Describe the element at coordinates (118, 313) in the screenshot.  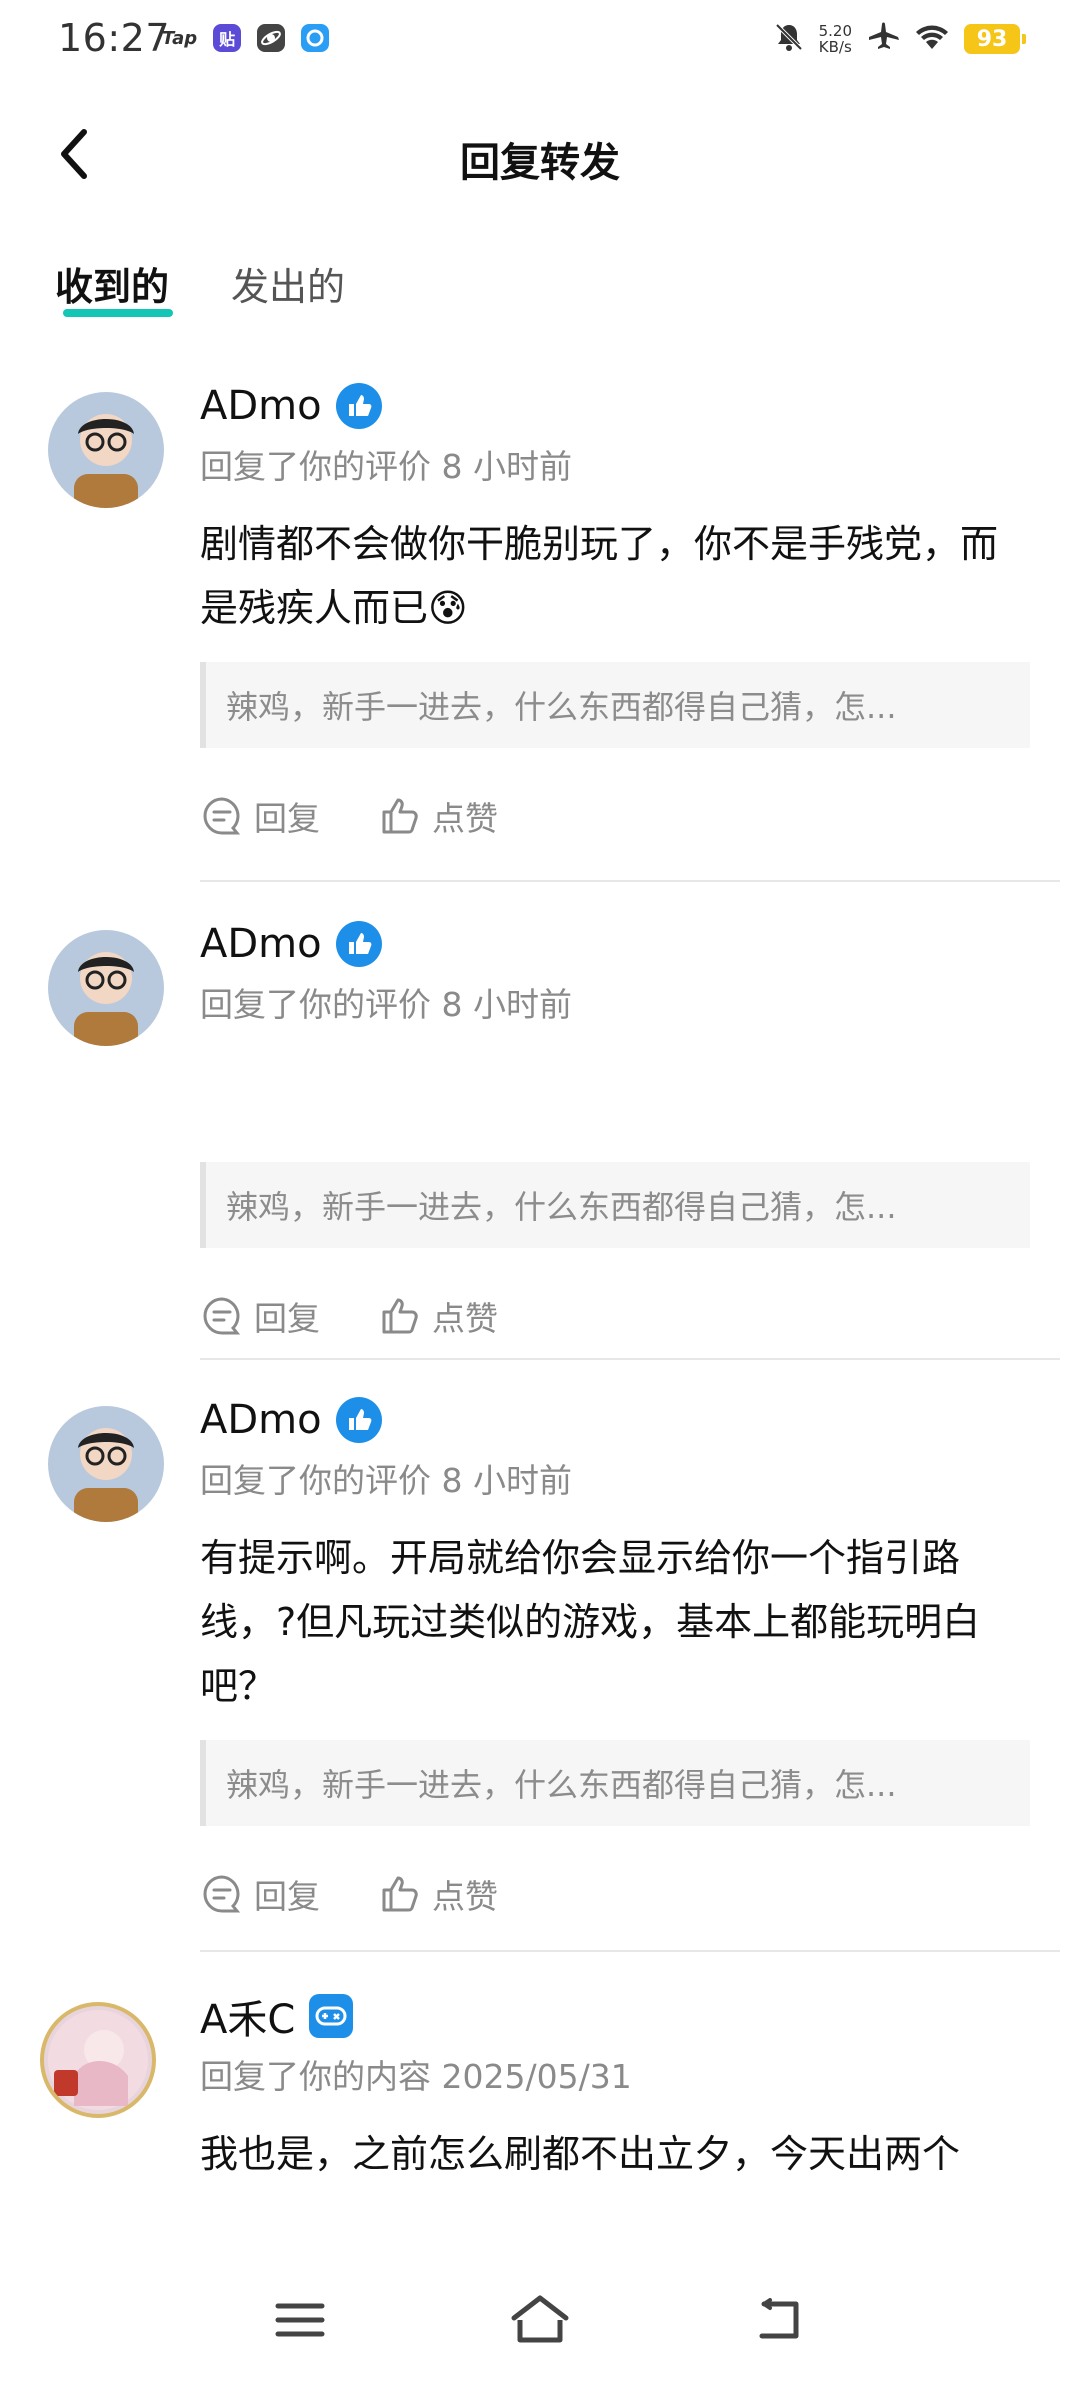
I see `active-tab-indicator` at that location.